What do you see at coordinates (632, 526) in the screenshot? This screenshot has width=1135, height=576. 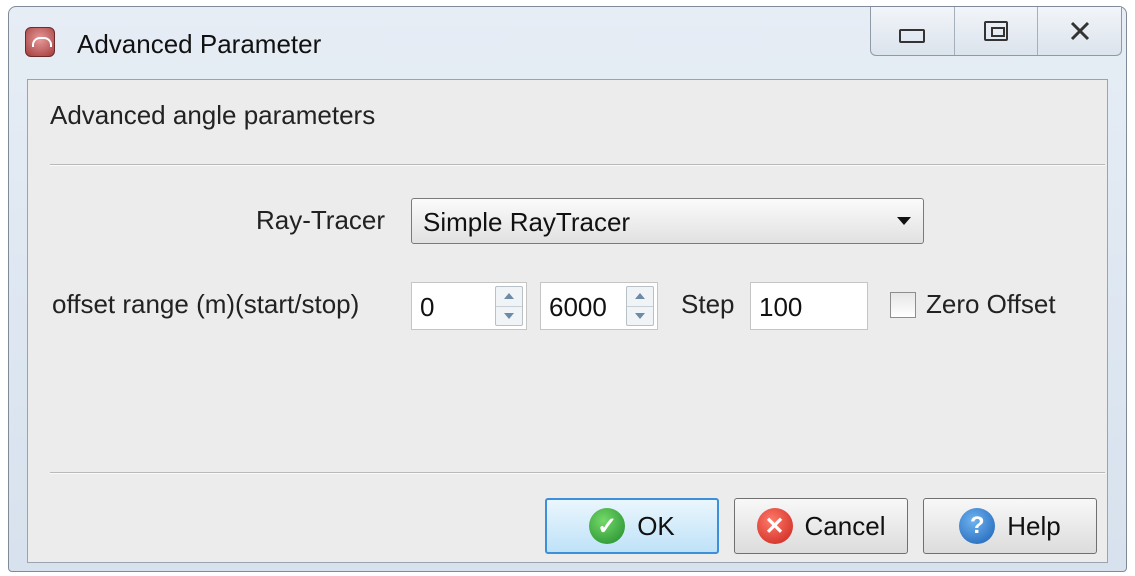 I see `ok-button: ✓ OK` at bounding box center [632, 526].